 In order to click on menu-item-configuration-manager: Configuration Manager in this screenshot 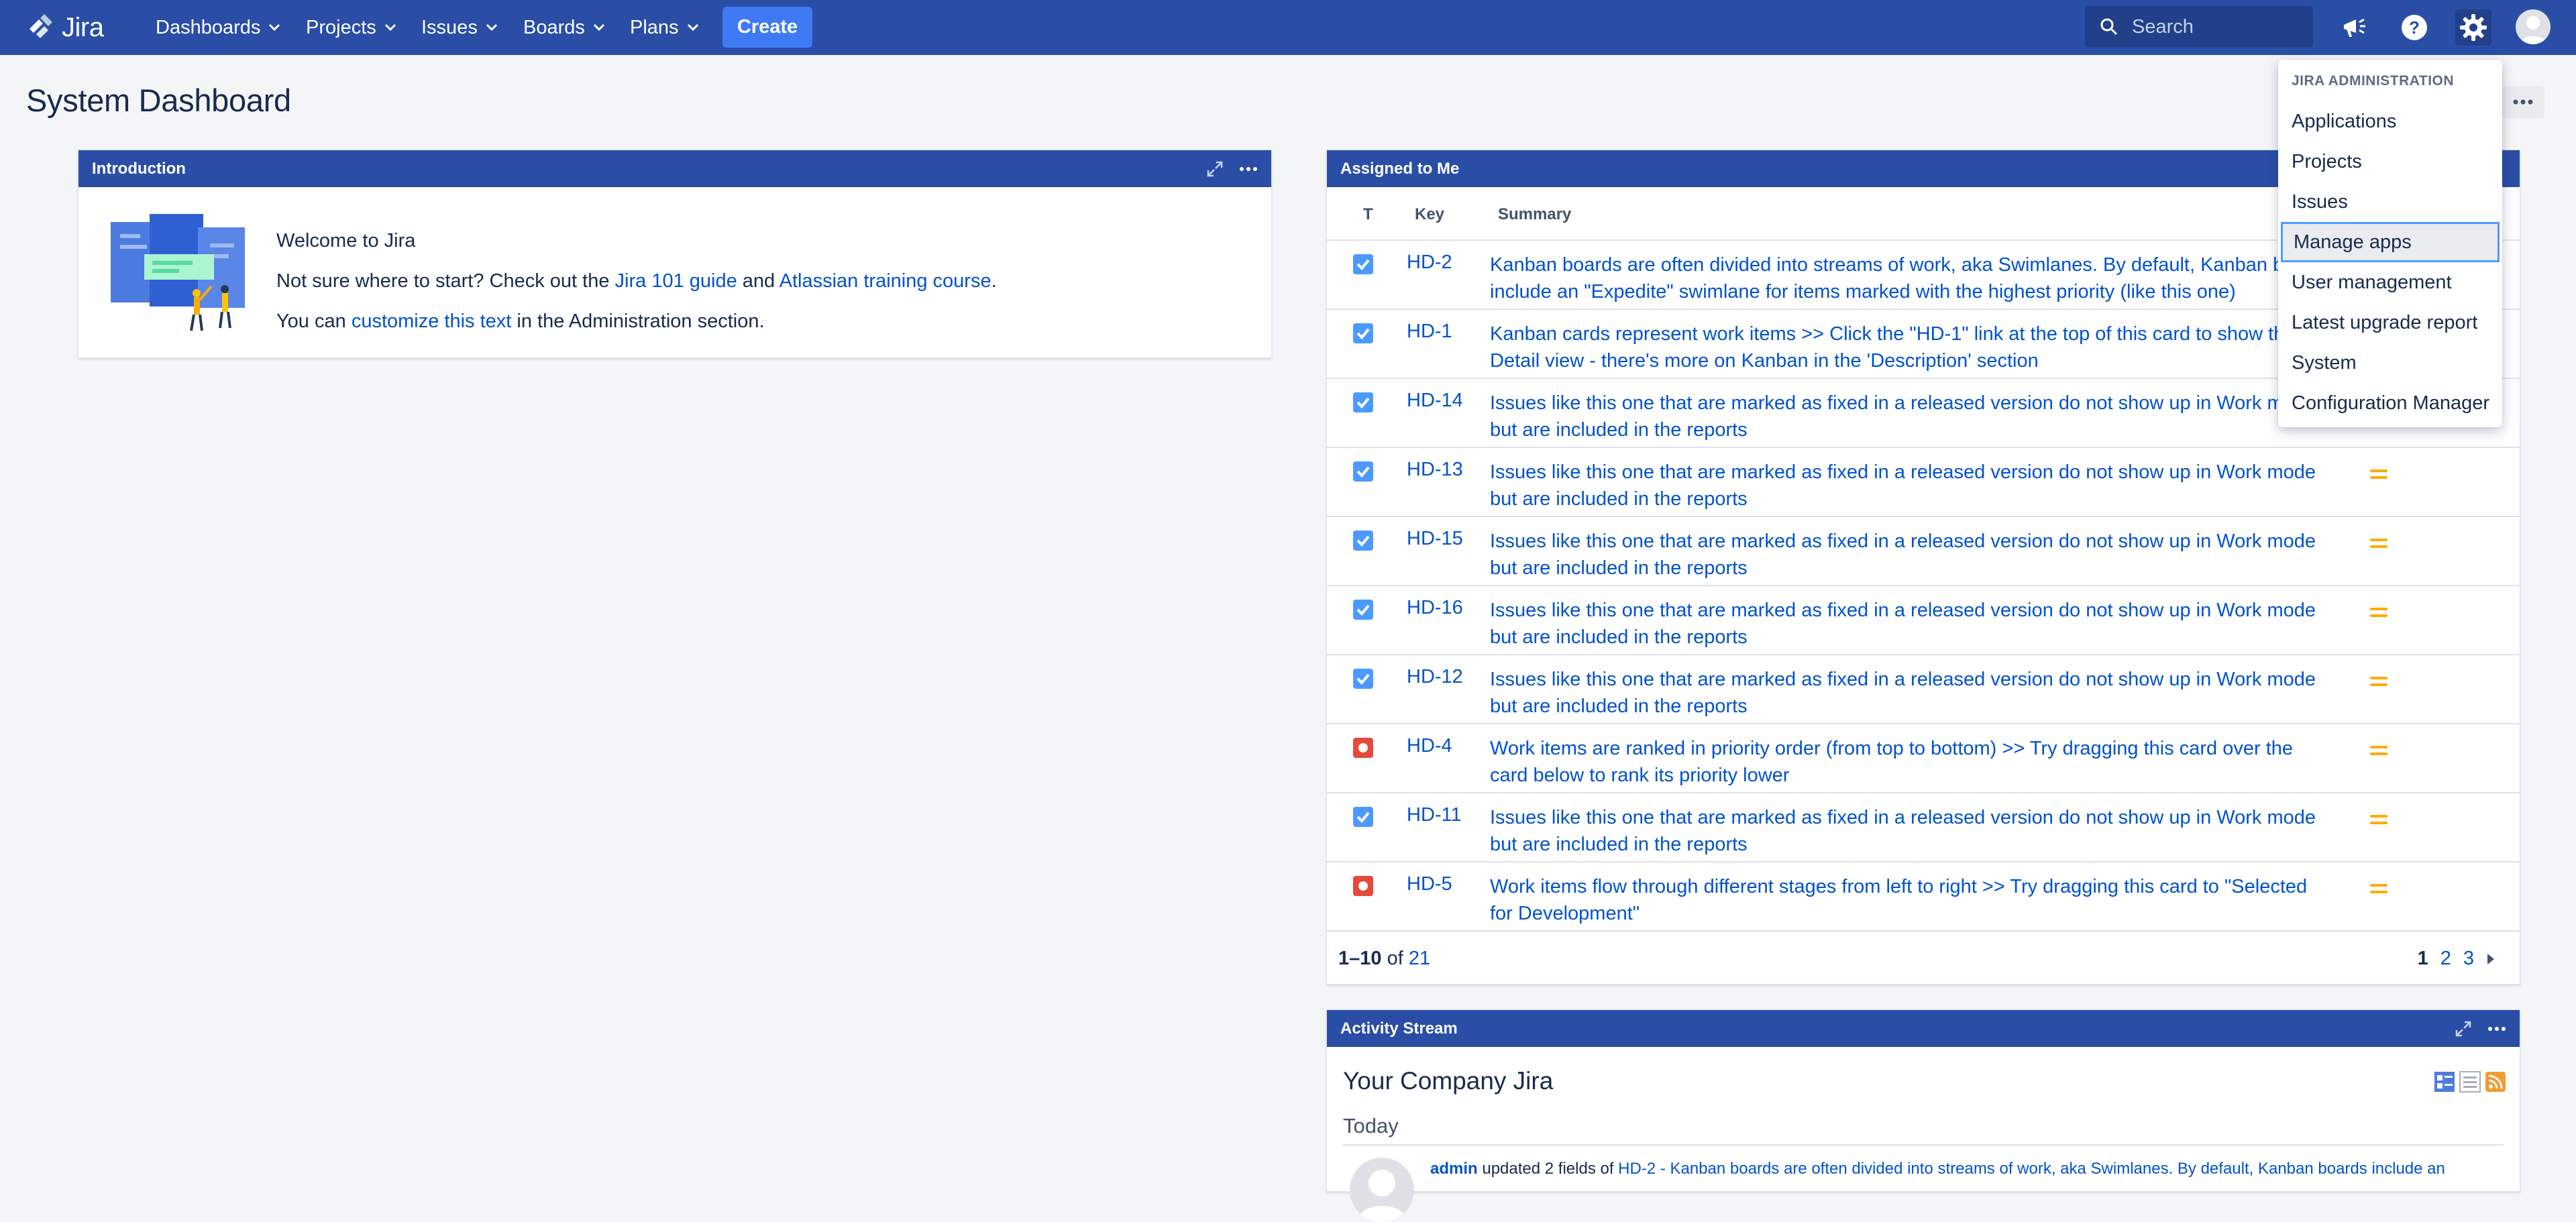, I will do `click(2390, 403)`.